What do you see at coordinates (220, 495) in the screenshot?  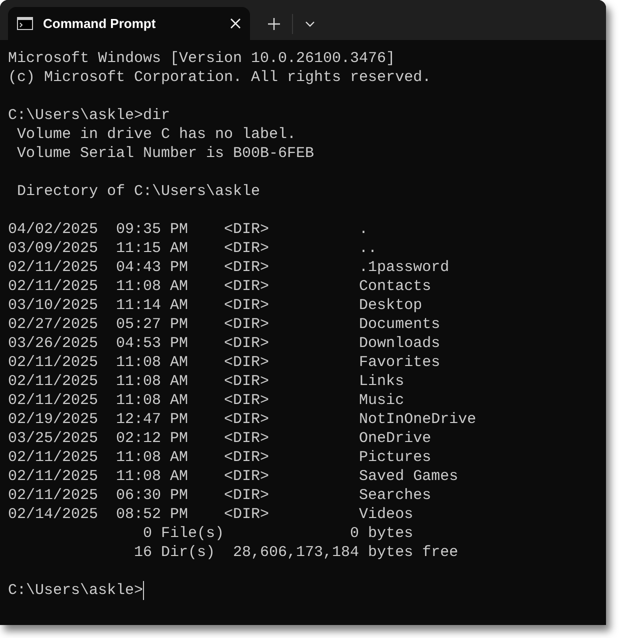 I see `console-line: 02/11/2025 06:30 PM <DIR> Searches` at bounding box center [220, 495].